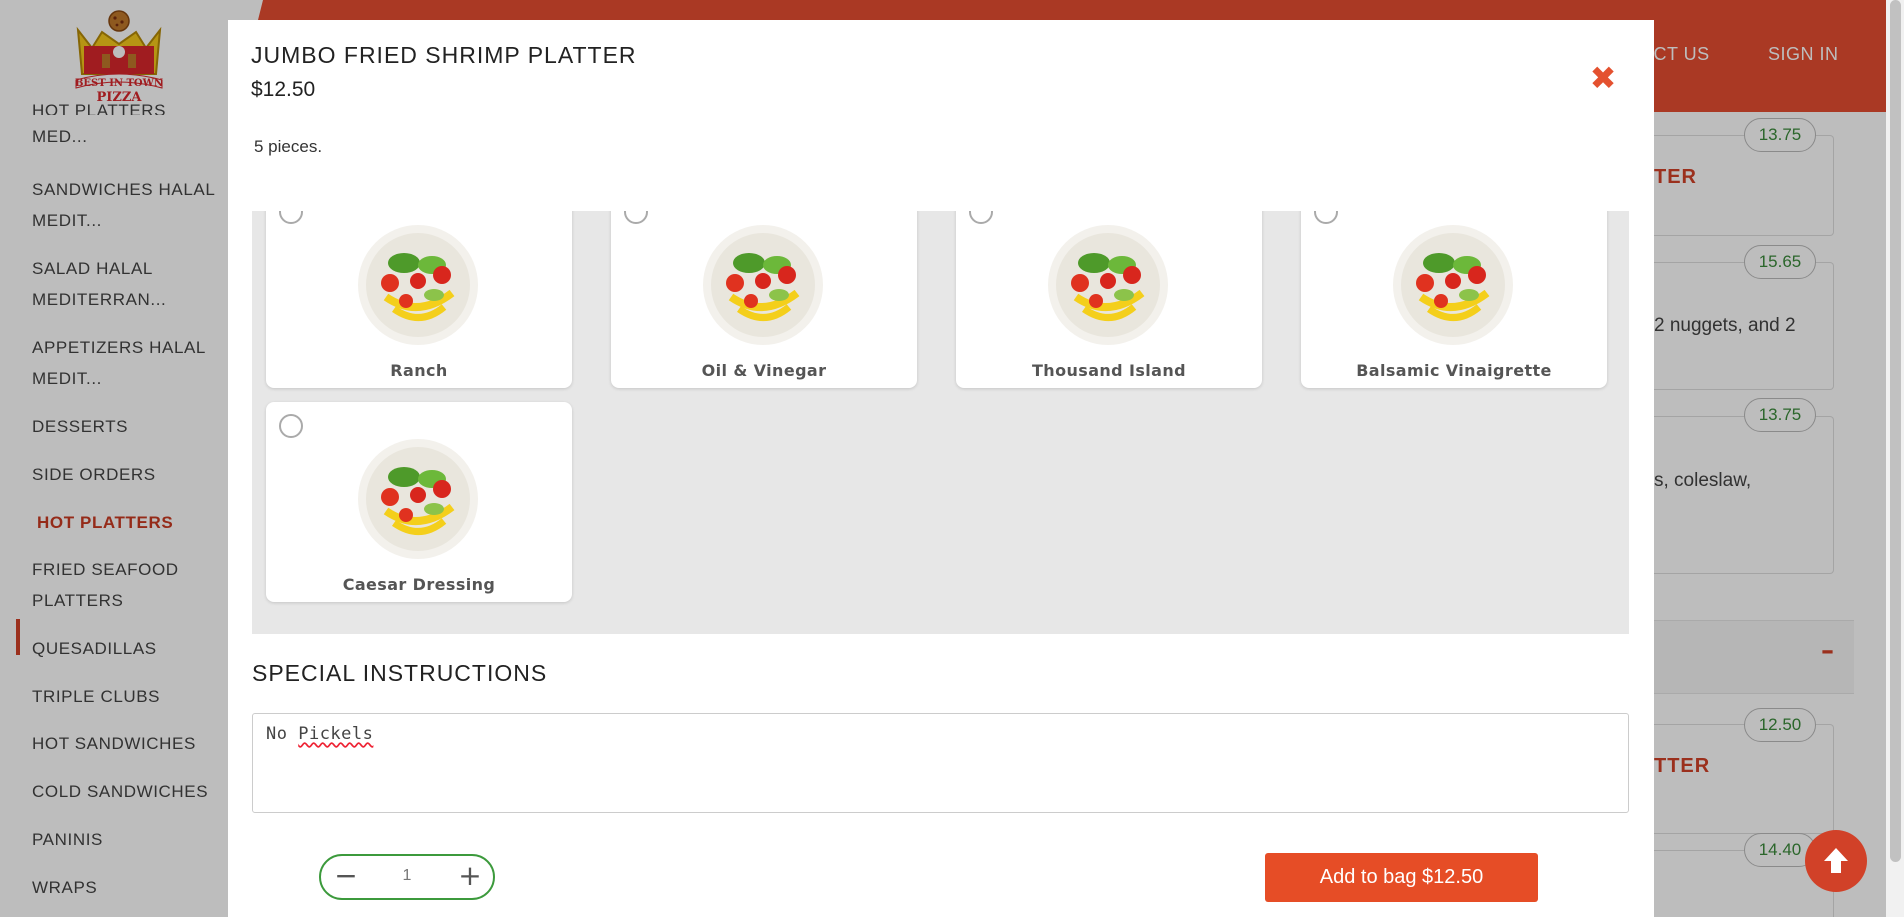 This screenshot has width=1904, height=917. What do you see at coordinates (470, 877) in the screenshot?
I see `plus-icon: +` at bounding box center [470, 877].